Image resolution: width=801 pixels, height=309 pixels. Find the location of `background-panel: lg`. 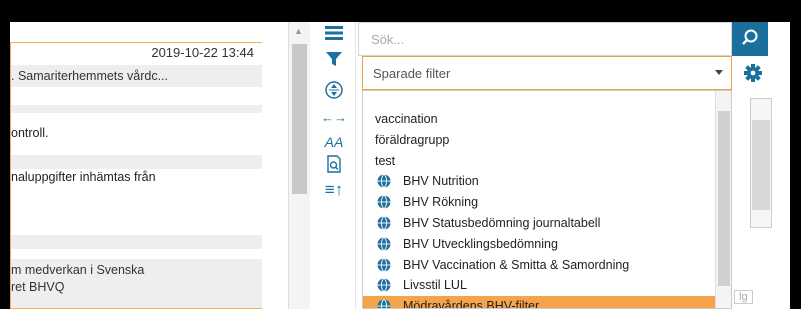

background-panel: lg is located at coordinates (761, 199).